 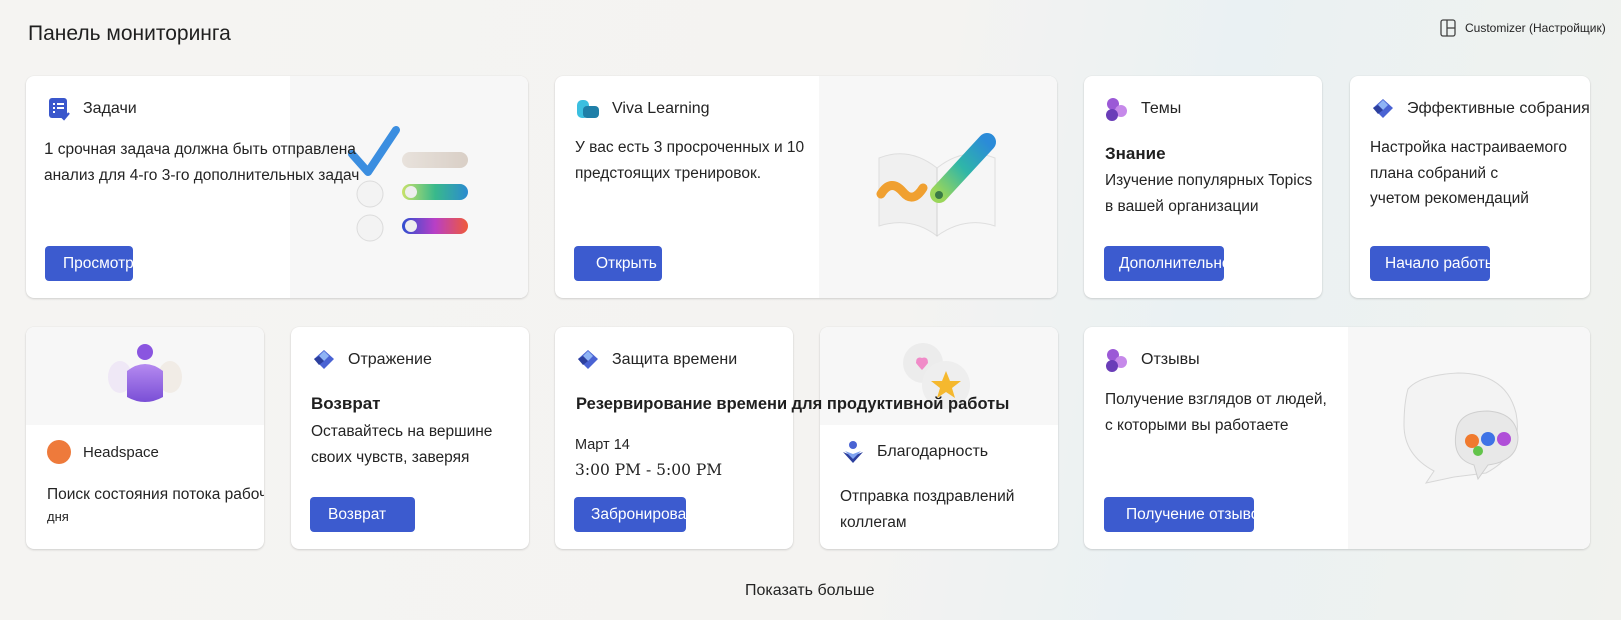 I want to click on protect-time-date: Март 14, so click(x=602, y=445).